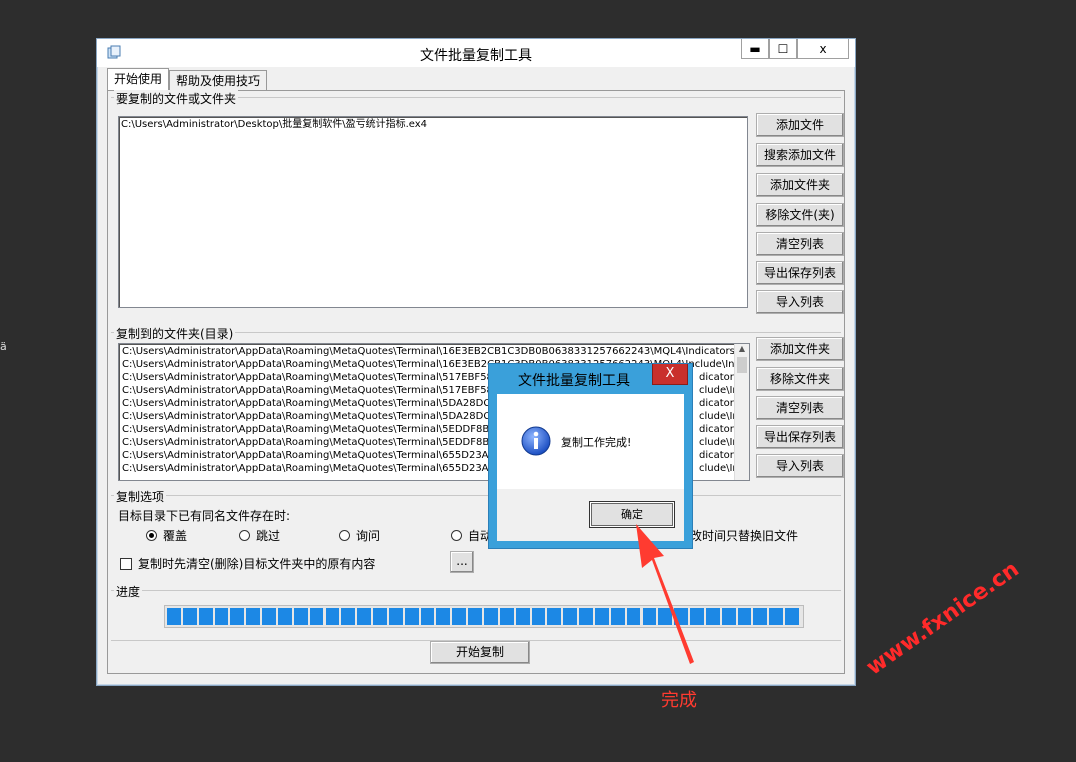 The width and height of the screenshot is (1076, 762). Describe the element at coordinates (138, 80) in the screenshot. I see `tab-start: 开始使用` at that location.